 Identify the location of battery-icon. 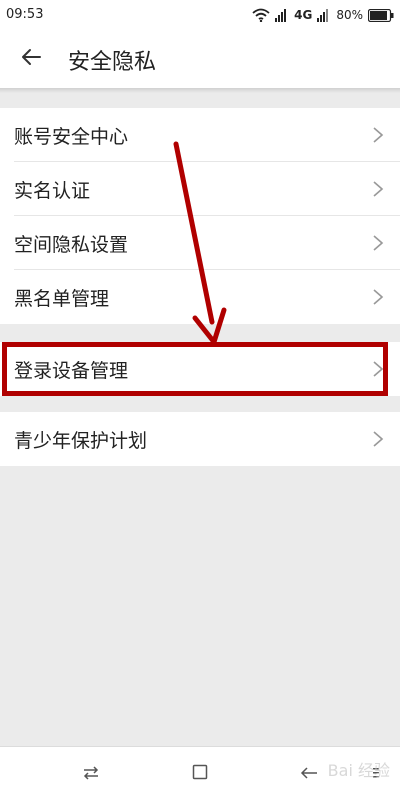
(381, 15).